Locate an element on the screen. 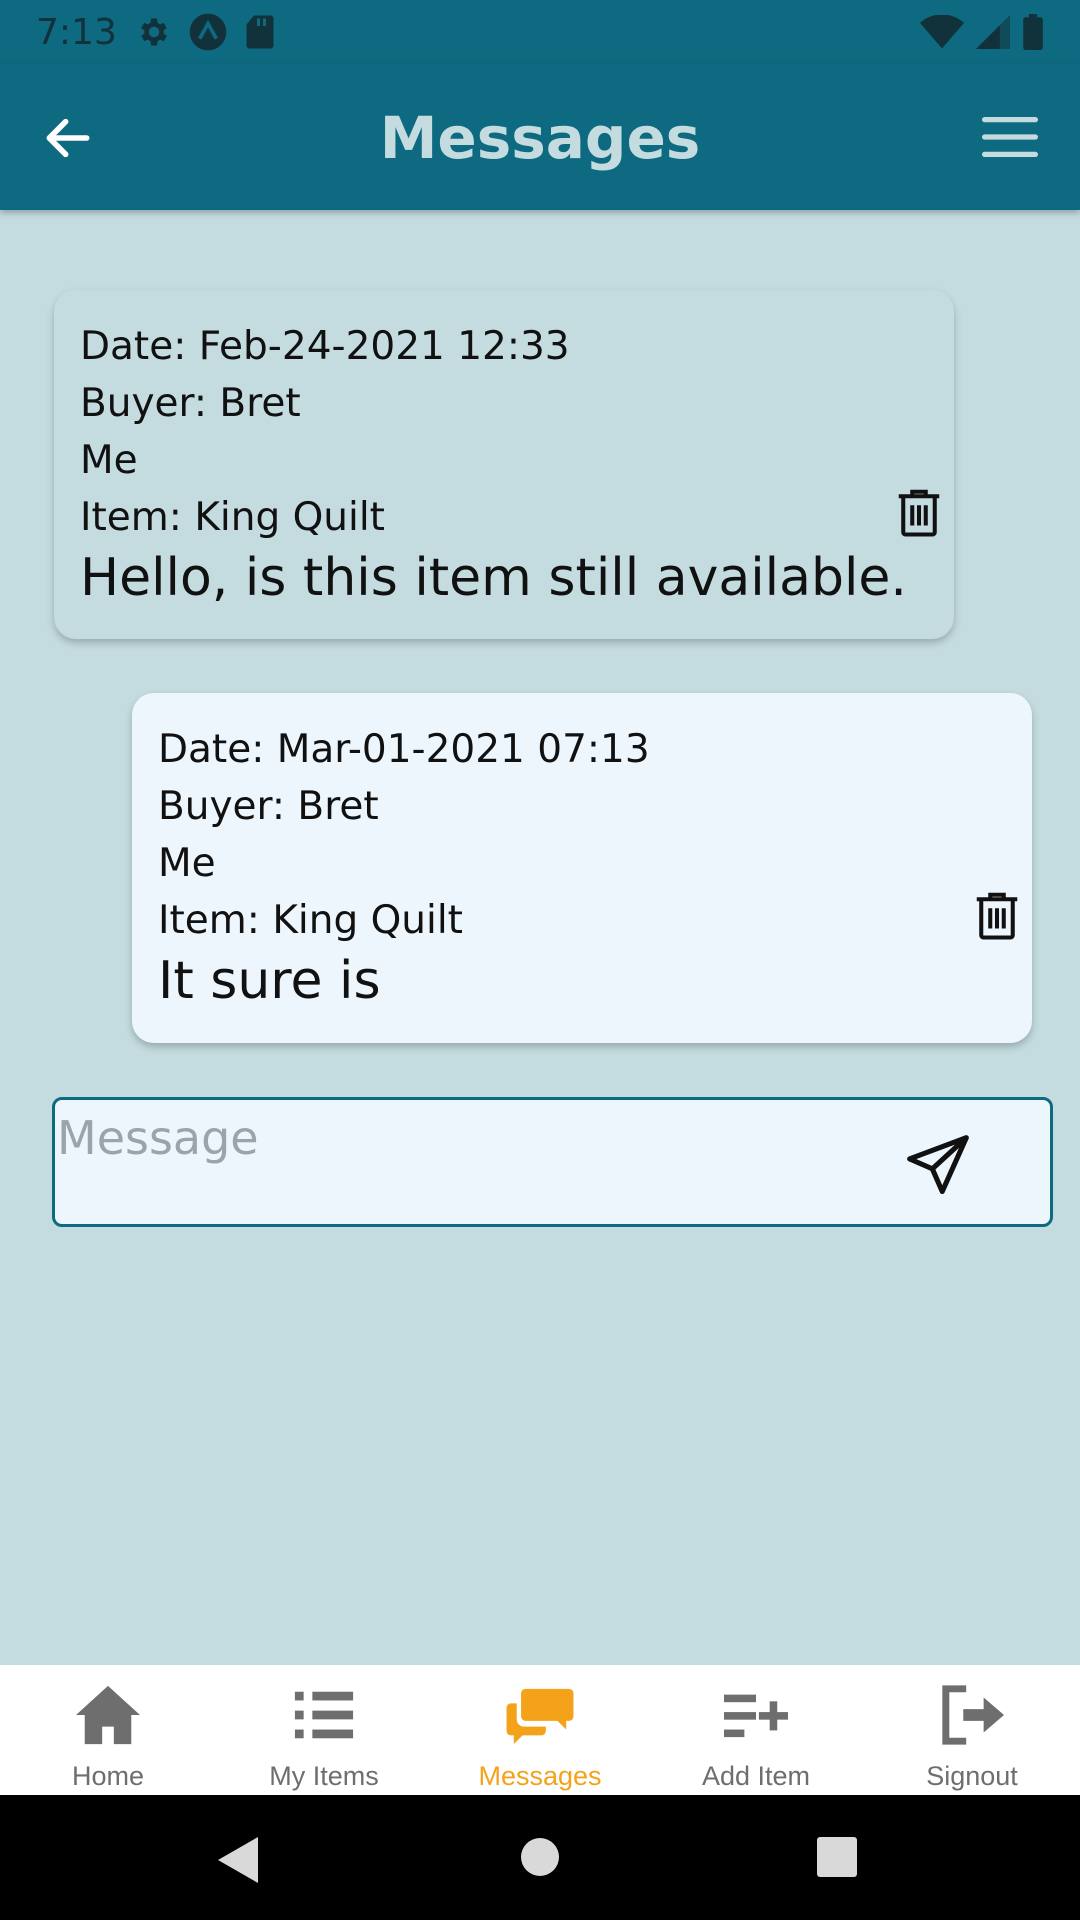 This screenshot has width=1080, height=1920. home-icon is located at coordinates (108, 1715).